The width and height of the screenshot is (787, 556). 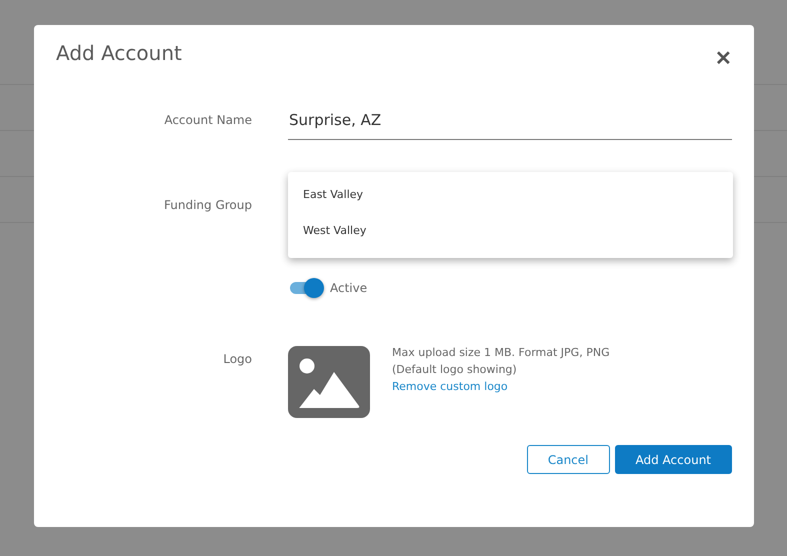 What do you see at coordinates (119, 53) in the screenshot?
I see `dialog-title: Add Account` at bounding box center [119, 53].